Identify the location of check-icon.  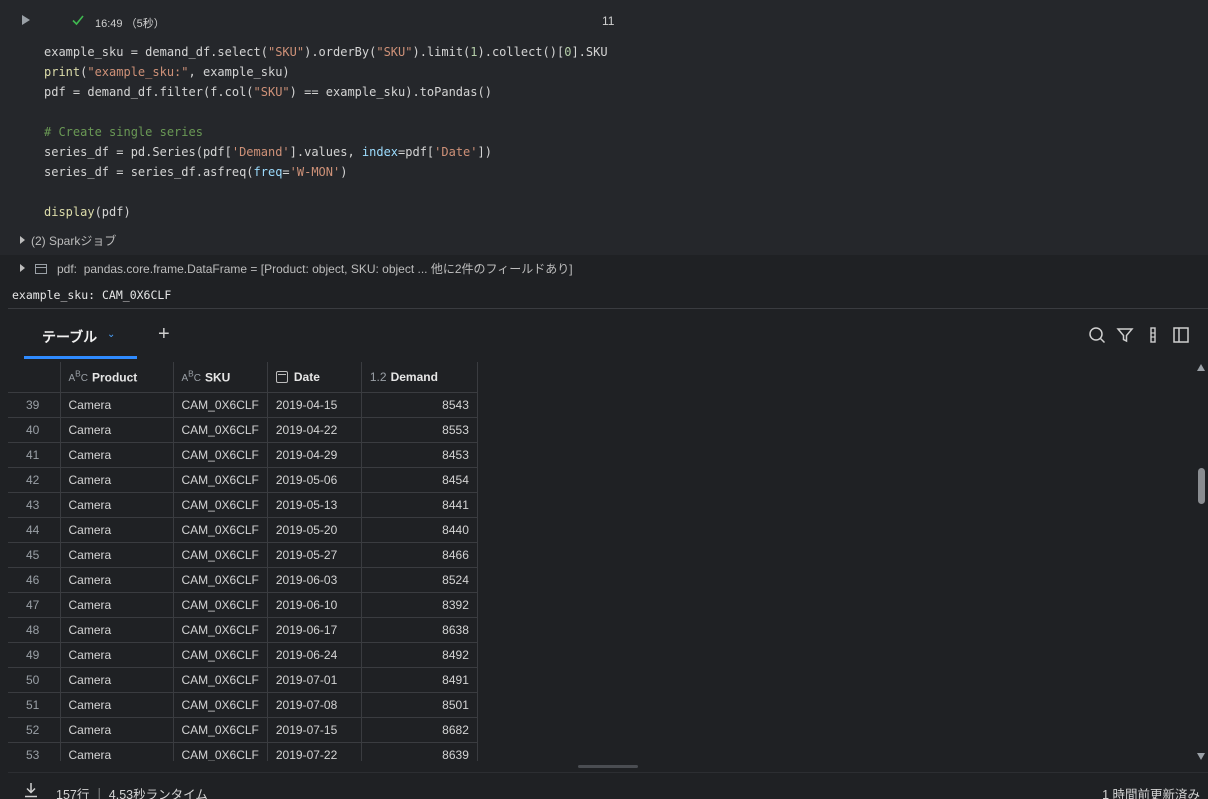
(78, 20).